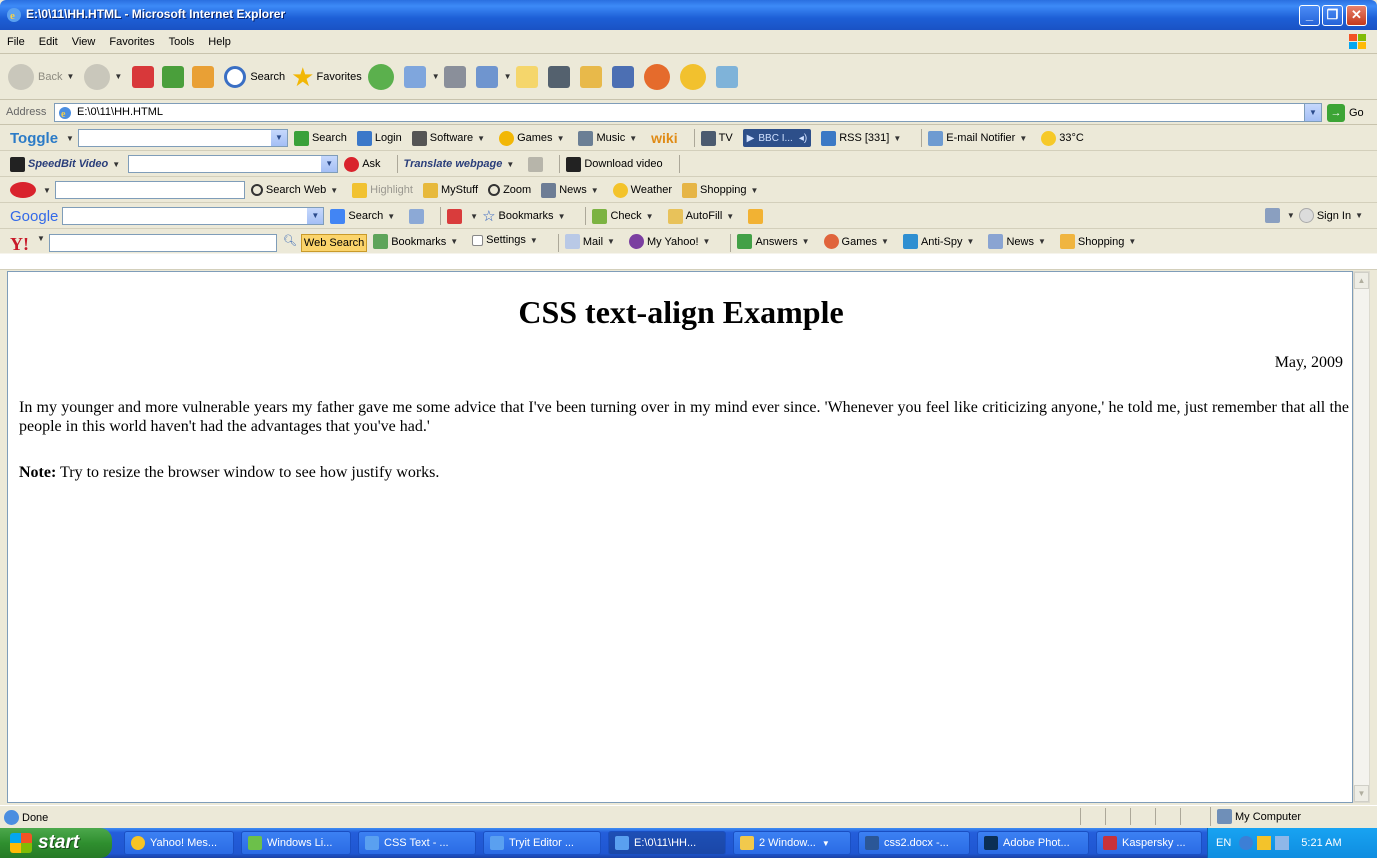 The height and width of the screenshot is (858, 1377). What do you see at coordinates (461, 164) in the screenshot?
I see `translate-button: Translate webpage ▼` at bounding box center [461, 164].